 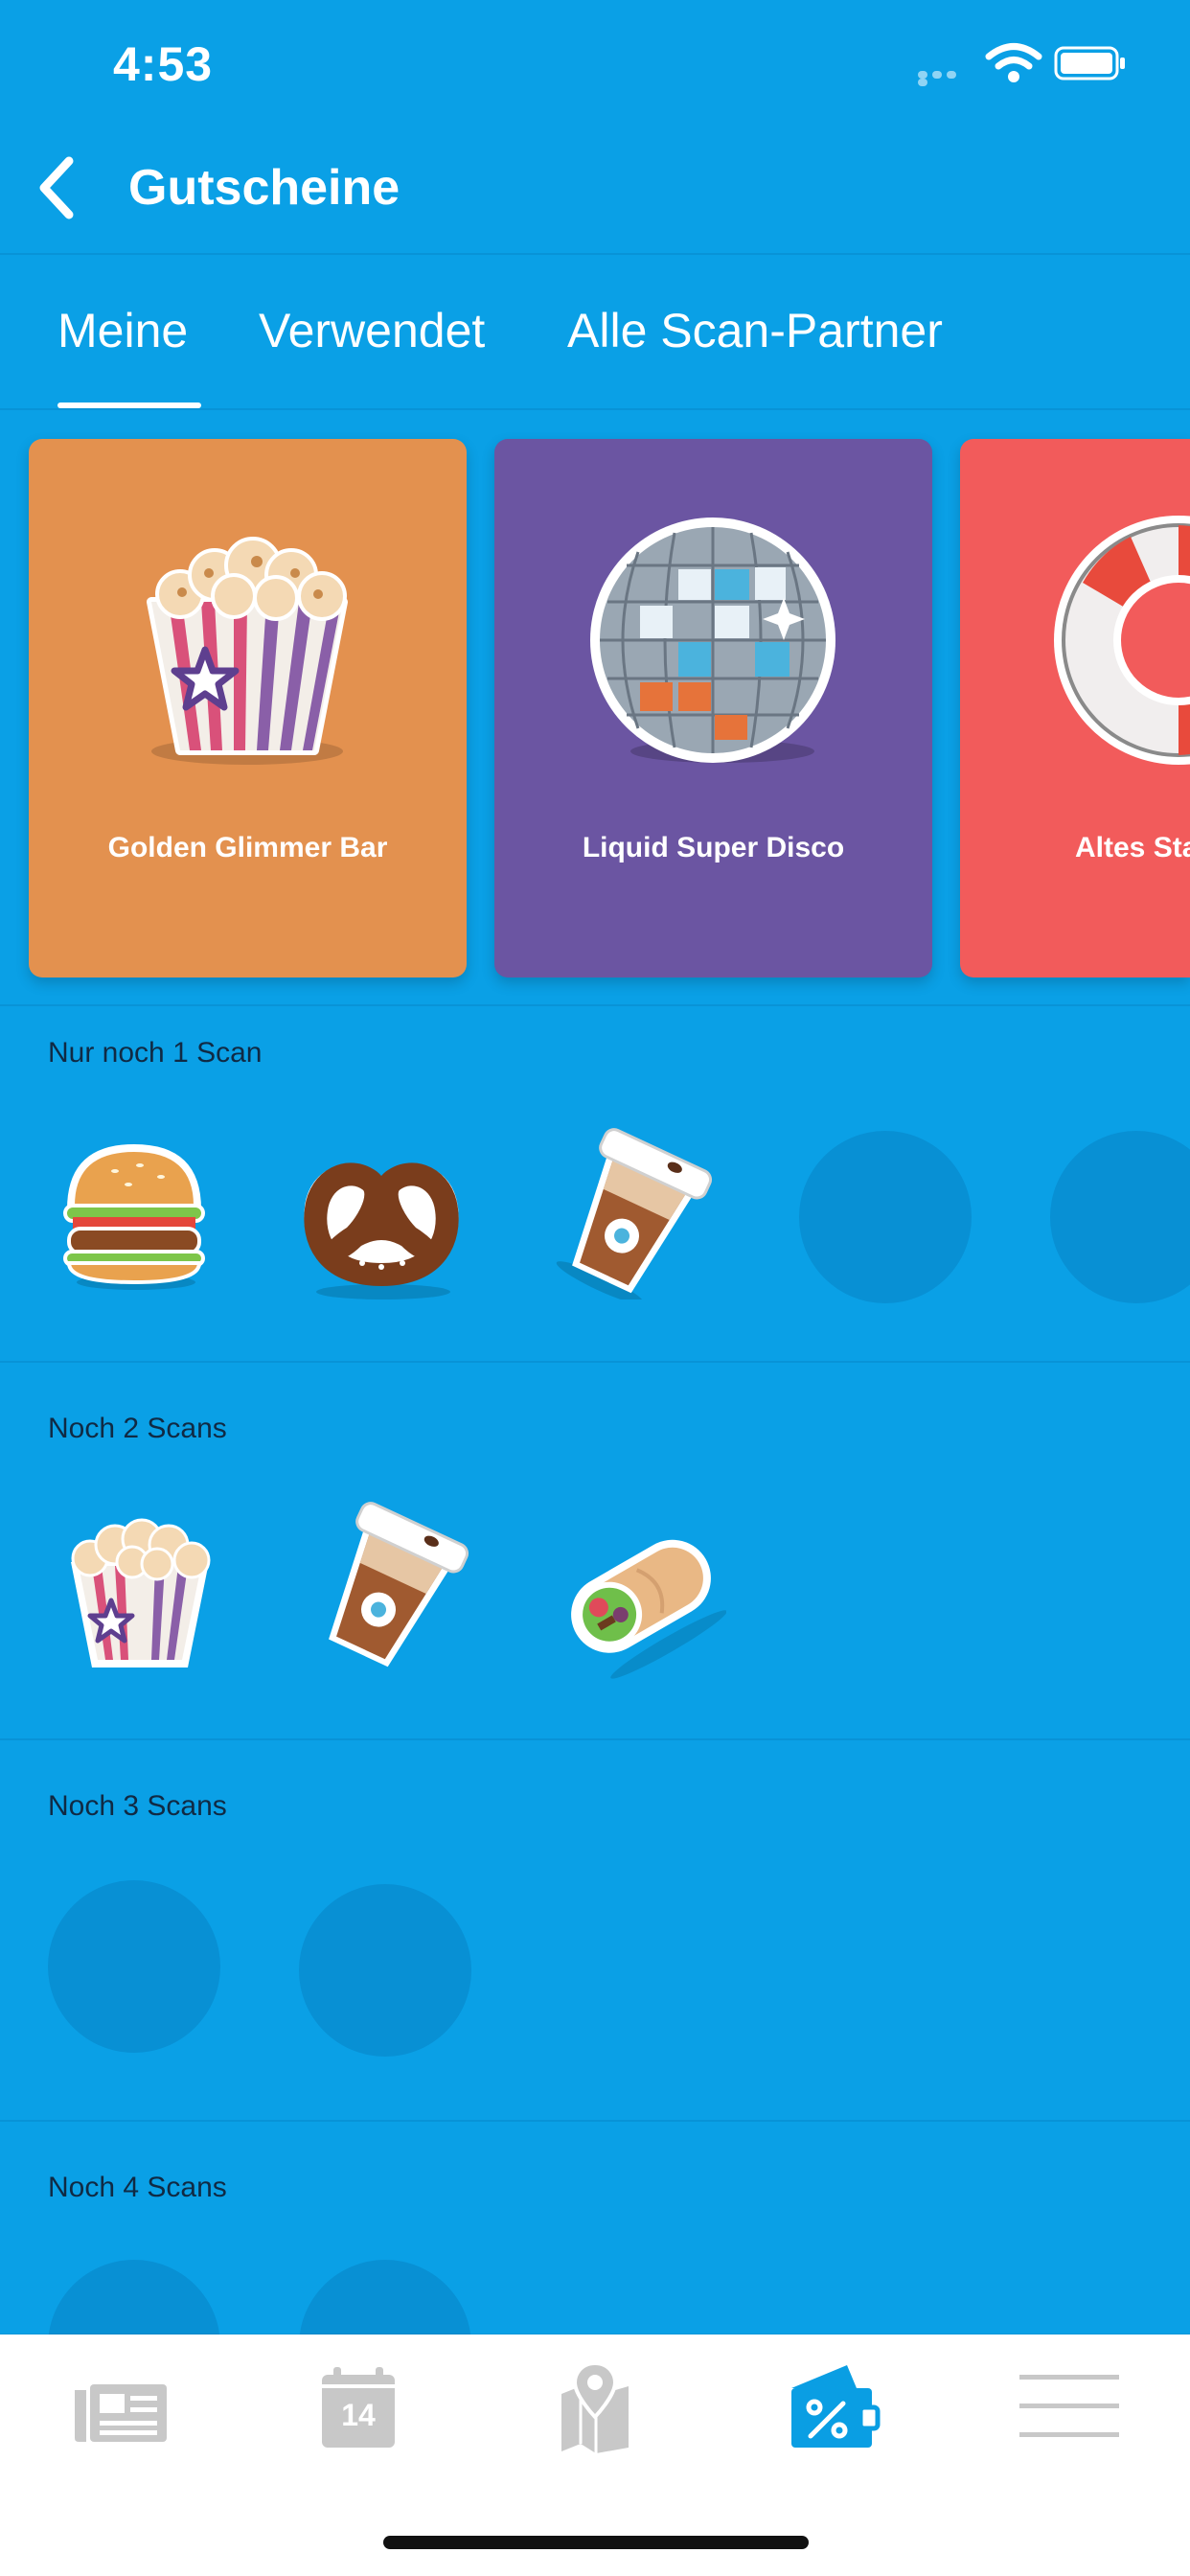 What do you see at coordinates (946, 78) in the screenshot?
I see `cellular-signal-icon` at bounding box center [946, 78].